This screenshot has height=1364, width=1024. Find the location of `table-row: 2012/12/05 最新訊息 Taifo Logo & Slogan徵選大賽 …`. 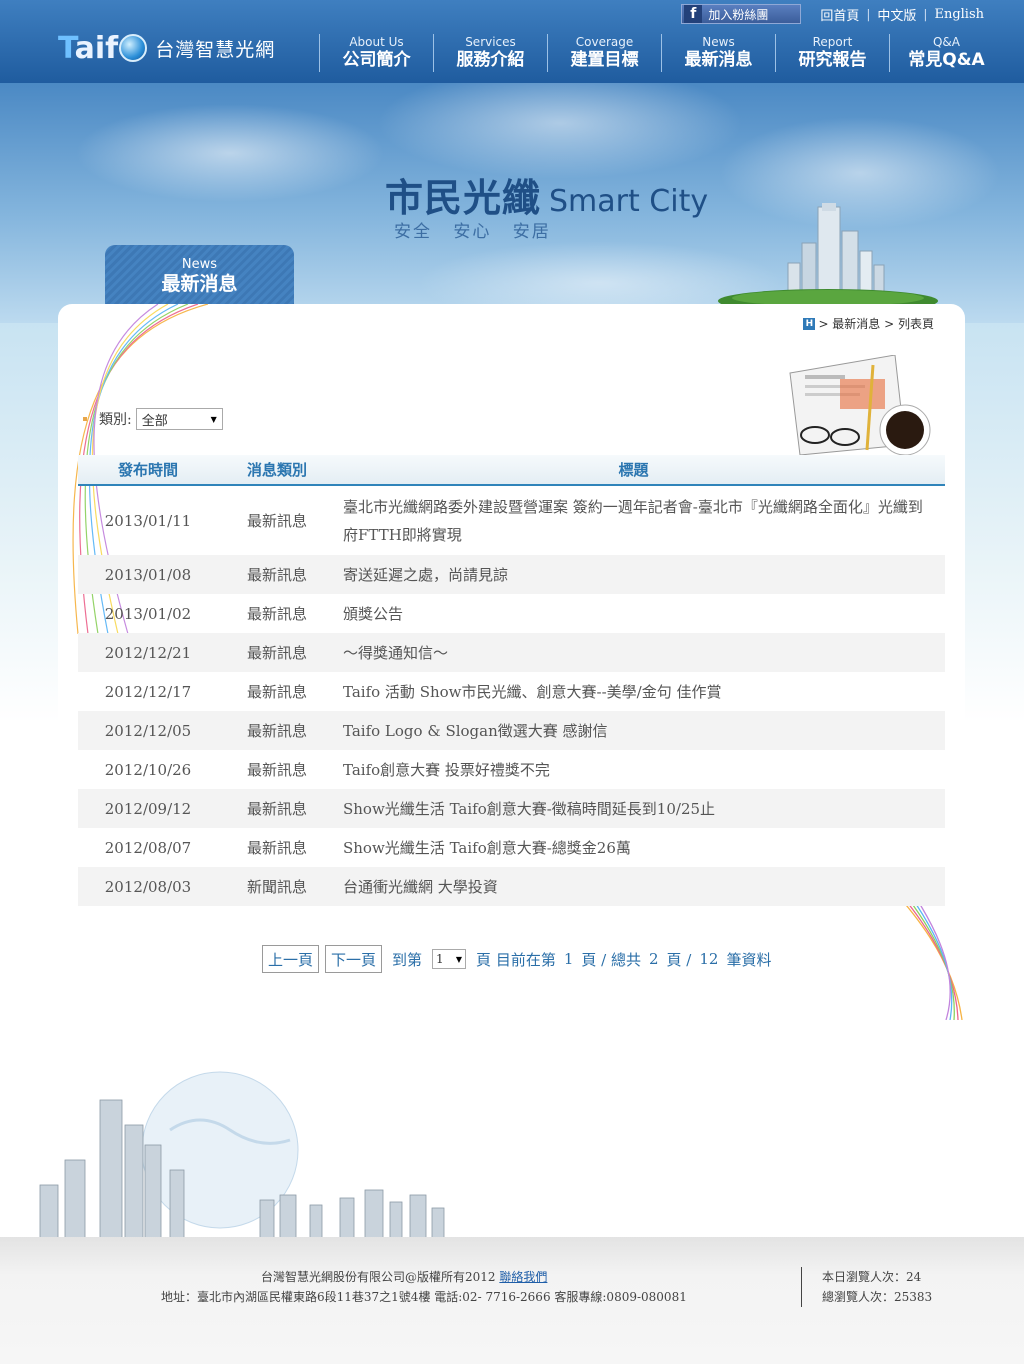

table-row: 2012/12/05 最新訊息 Taifo Logo & Slogan徵選大賽 … is located at coordinates (511, 730).